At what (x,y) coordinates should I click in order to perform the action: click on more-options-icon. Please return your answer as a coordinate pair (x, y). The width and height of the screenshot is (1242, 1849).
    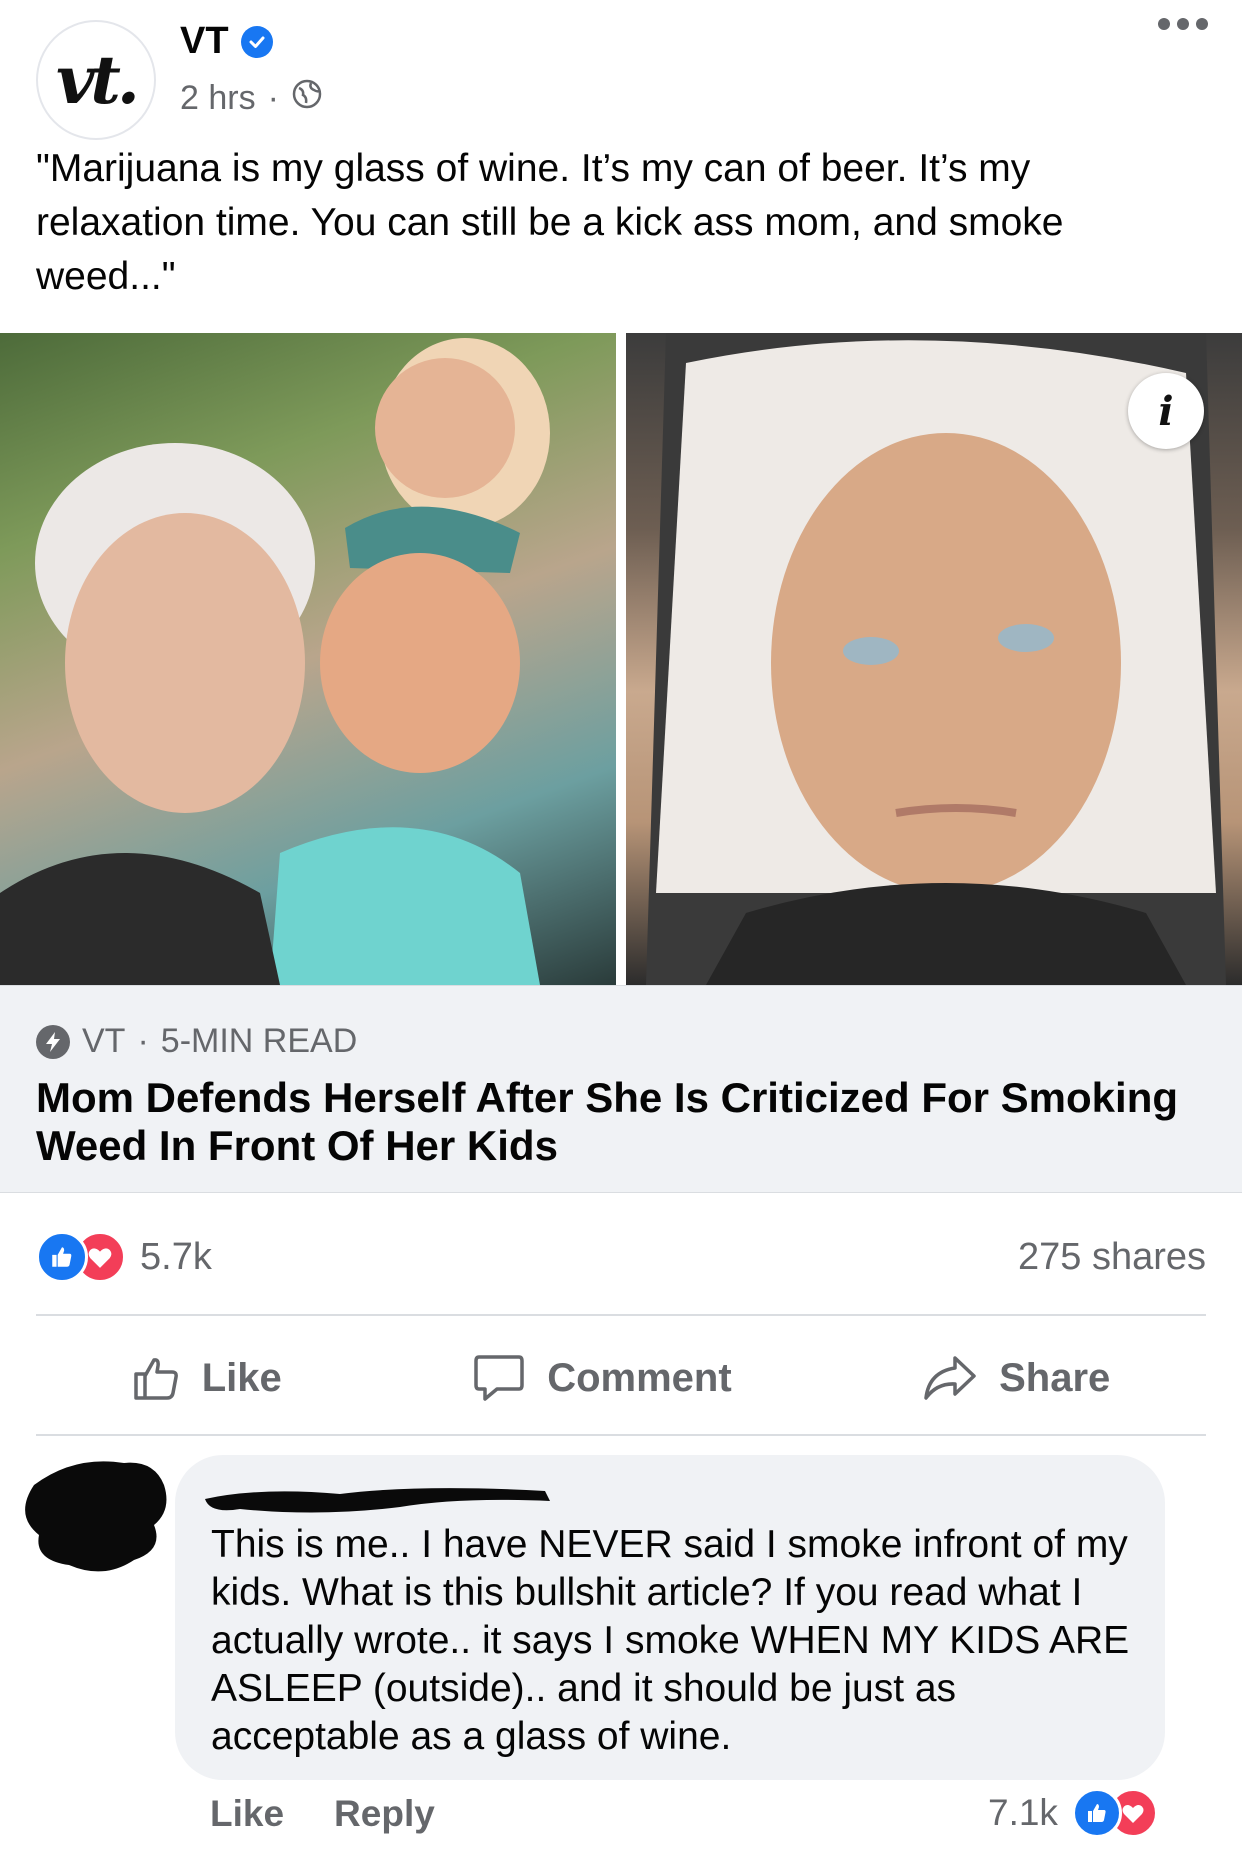
    Looking at the image, I should click on (1183, 24).